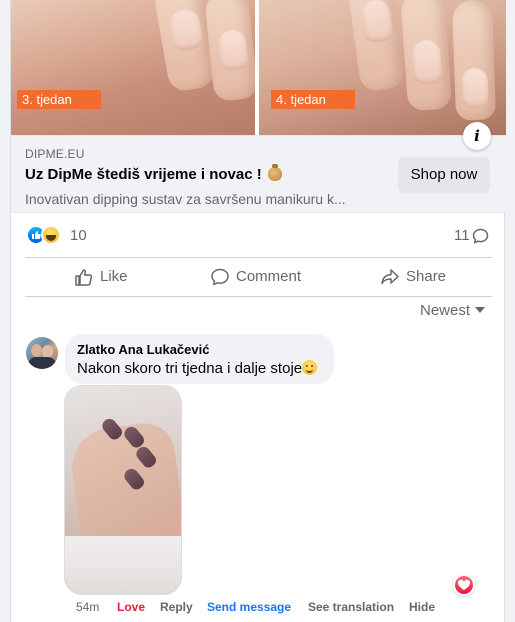 The width and height of the screenshot is (515, 622). I want to click on info-icon: i, so click(477, 136).